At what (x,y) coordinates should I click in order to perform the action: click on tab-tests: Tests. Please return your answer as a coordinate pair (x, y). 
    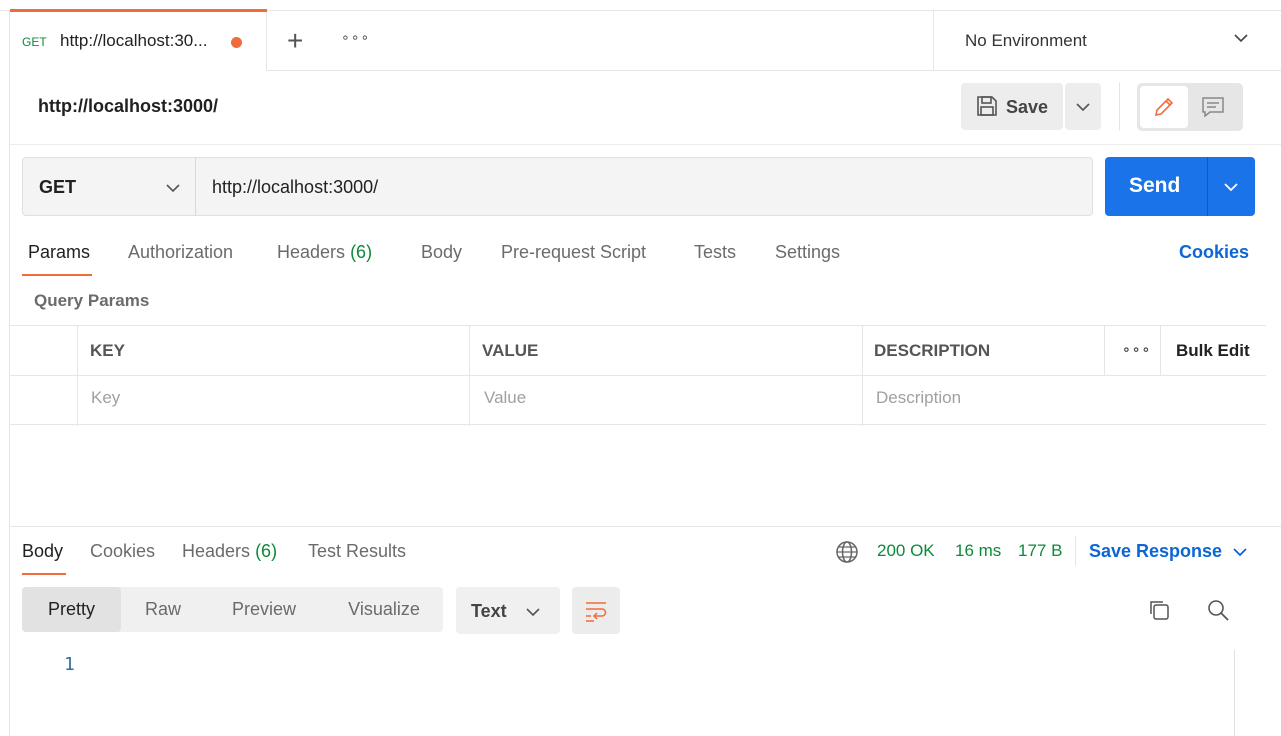
    Looking at the image, I should click on (715, 252).